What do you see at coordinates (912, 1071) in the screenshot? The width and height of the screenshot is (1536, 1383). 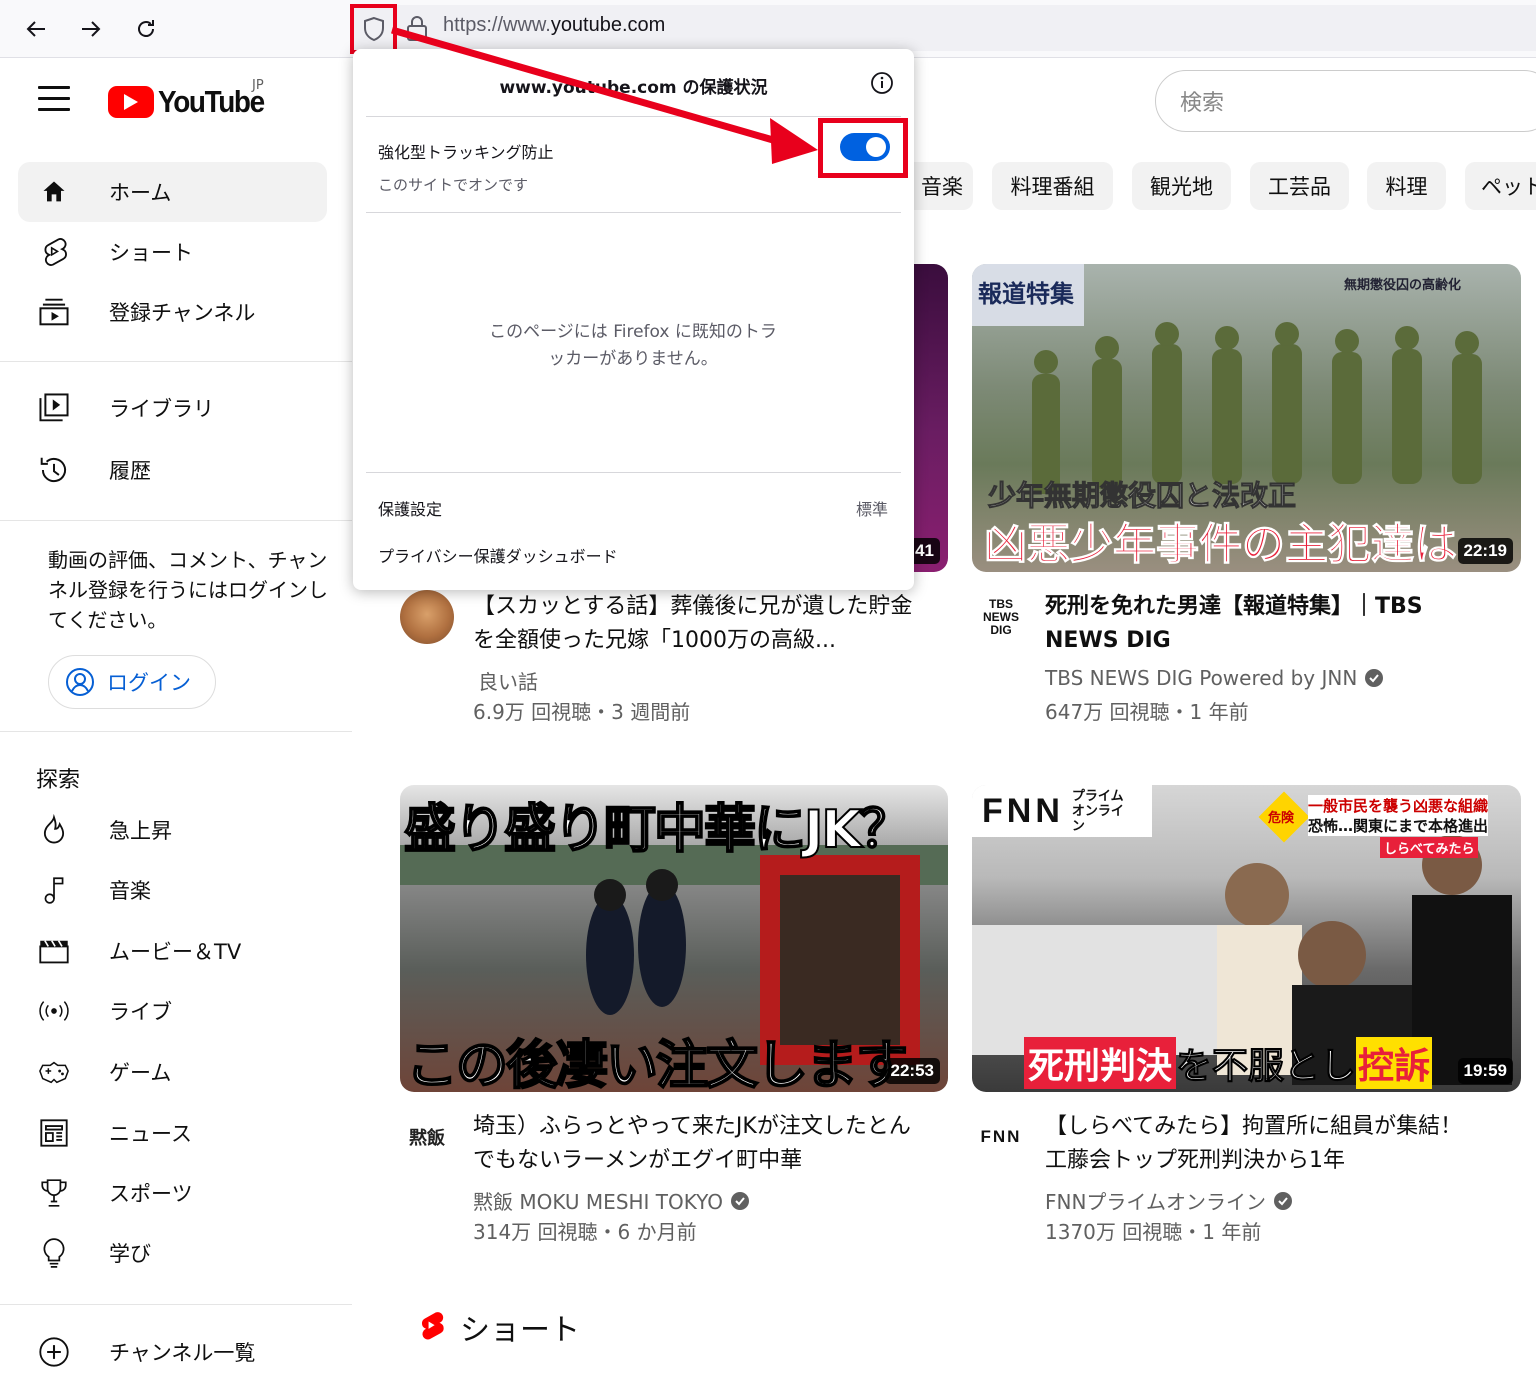 I see `video-duration: 22:53` at bounding box center [912, 1071].